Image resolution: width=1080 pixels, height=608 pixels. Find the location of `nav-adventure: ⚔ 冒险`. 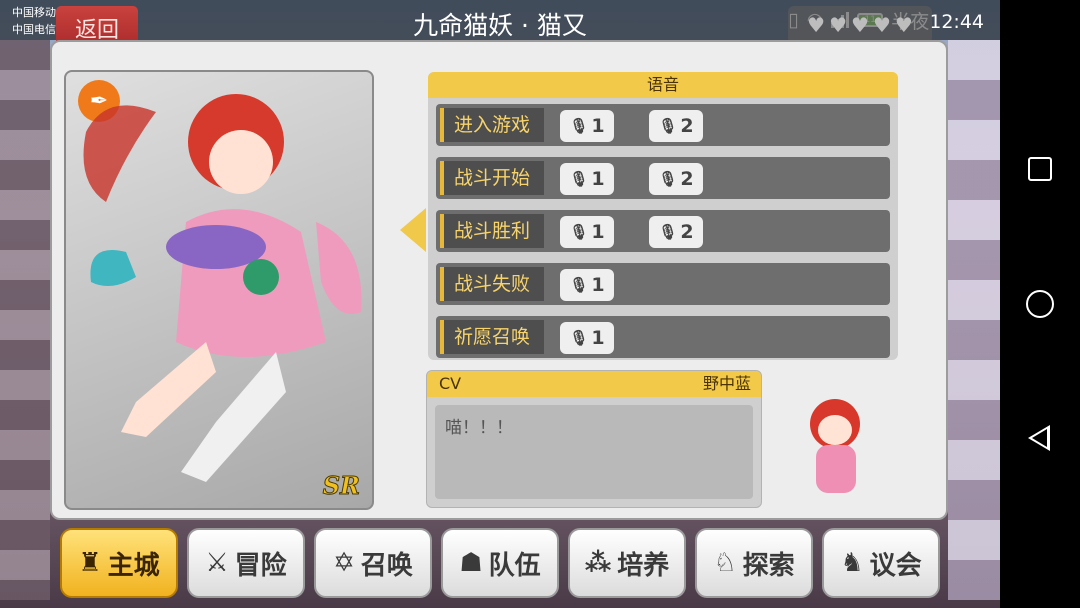

nav-adventure: ⚔ 冒险 is located at coordinates (246, 563).